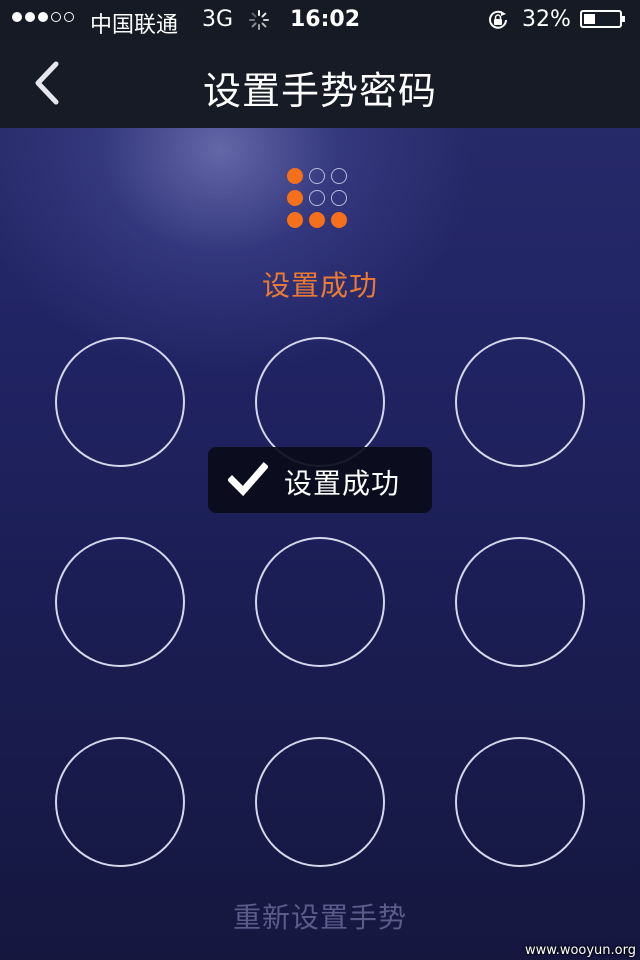 The width and height of the screenshot is (640, 960). I want to click on clock-time: 16:02, so click(325, 19).